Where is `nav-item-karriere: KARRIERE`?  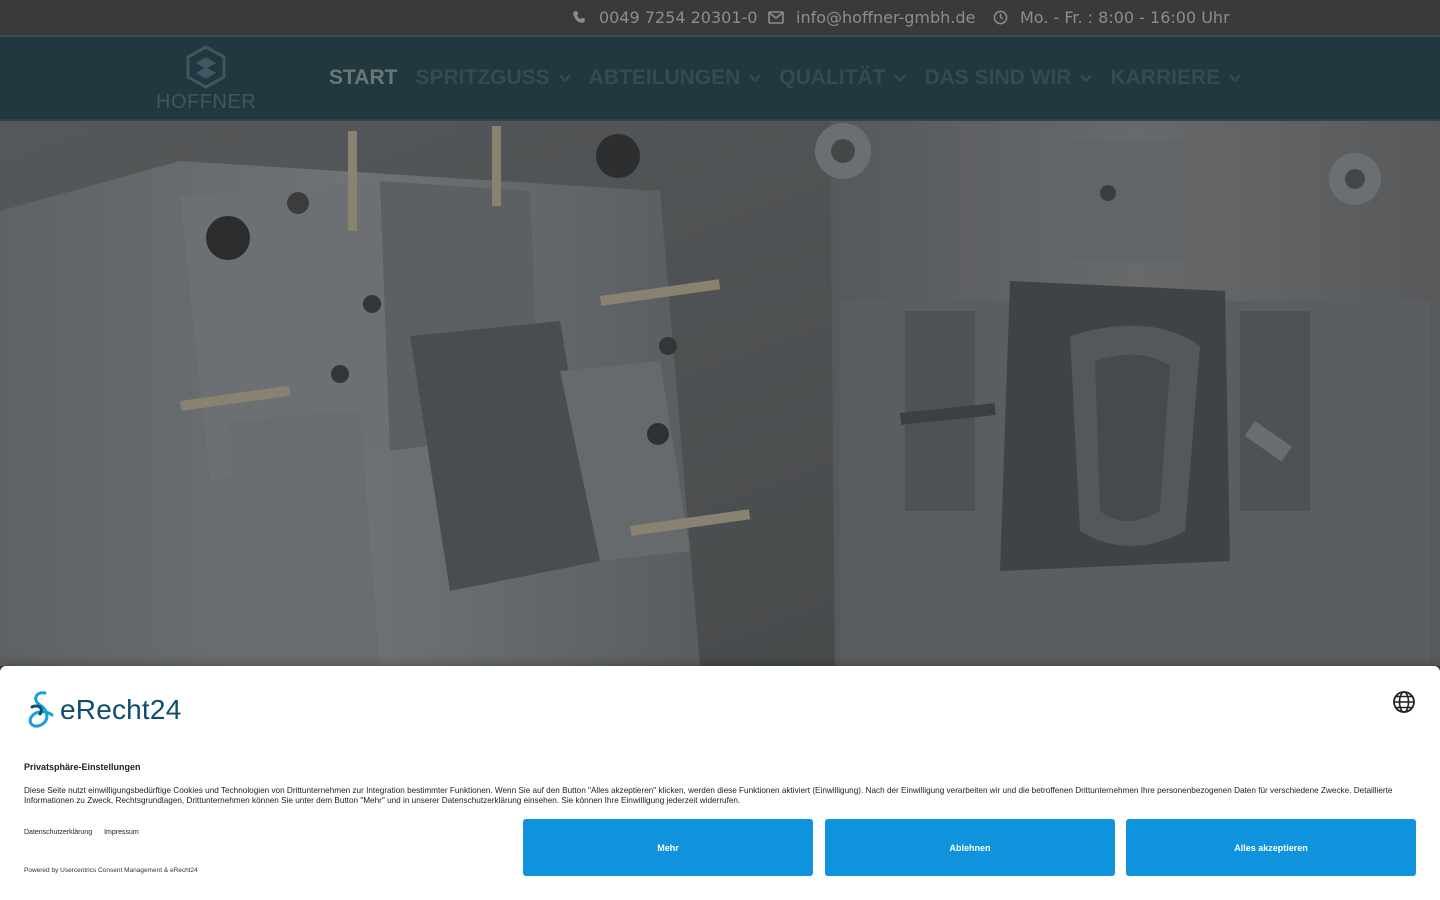
nav-item-karriere: KARRIERE is located at coordinates (1175, 78).